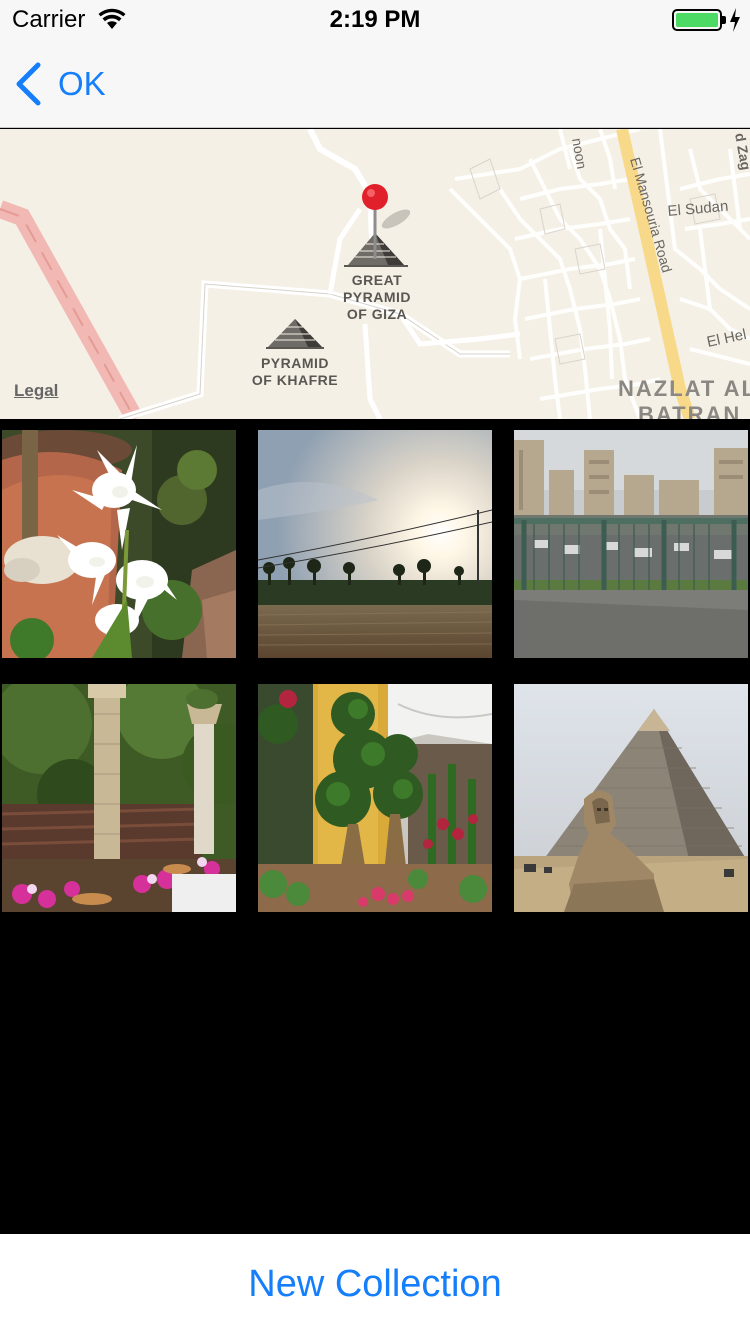 The height and width of the screenshot is (1334, 750). I want to click on map-area-label: NAZLAT AL, so click(684, 388).